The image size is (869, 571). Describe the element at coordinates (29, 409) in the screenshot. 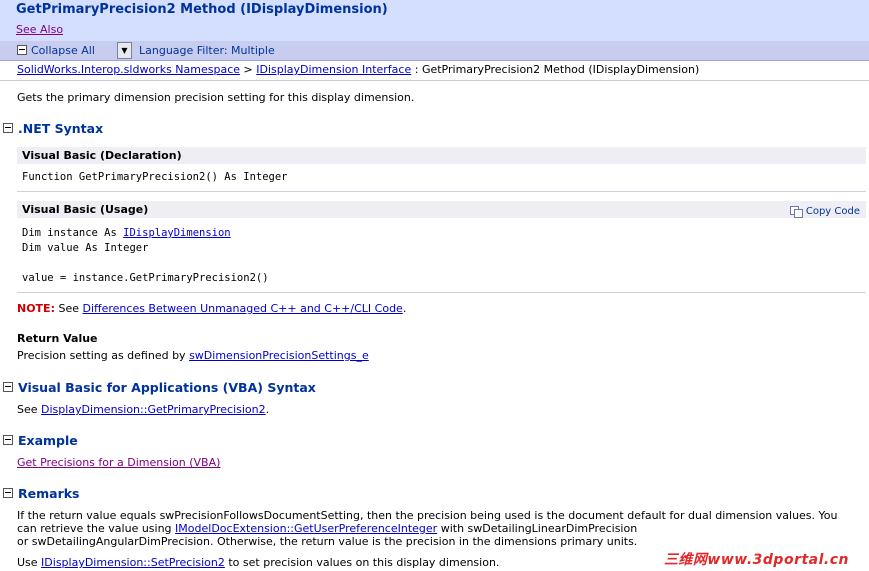

I see `vba-prefix: See` at that location.